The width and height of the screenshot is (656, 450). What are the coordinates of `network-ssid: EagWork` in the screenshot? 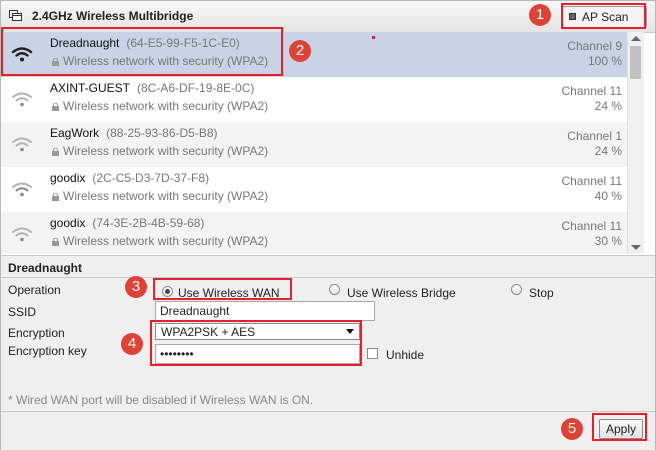 It's located at (75, 133).